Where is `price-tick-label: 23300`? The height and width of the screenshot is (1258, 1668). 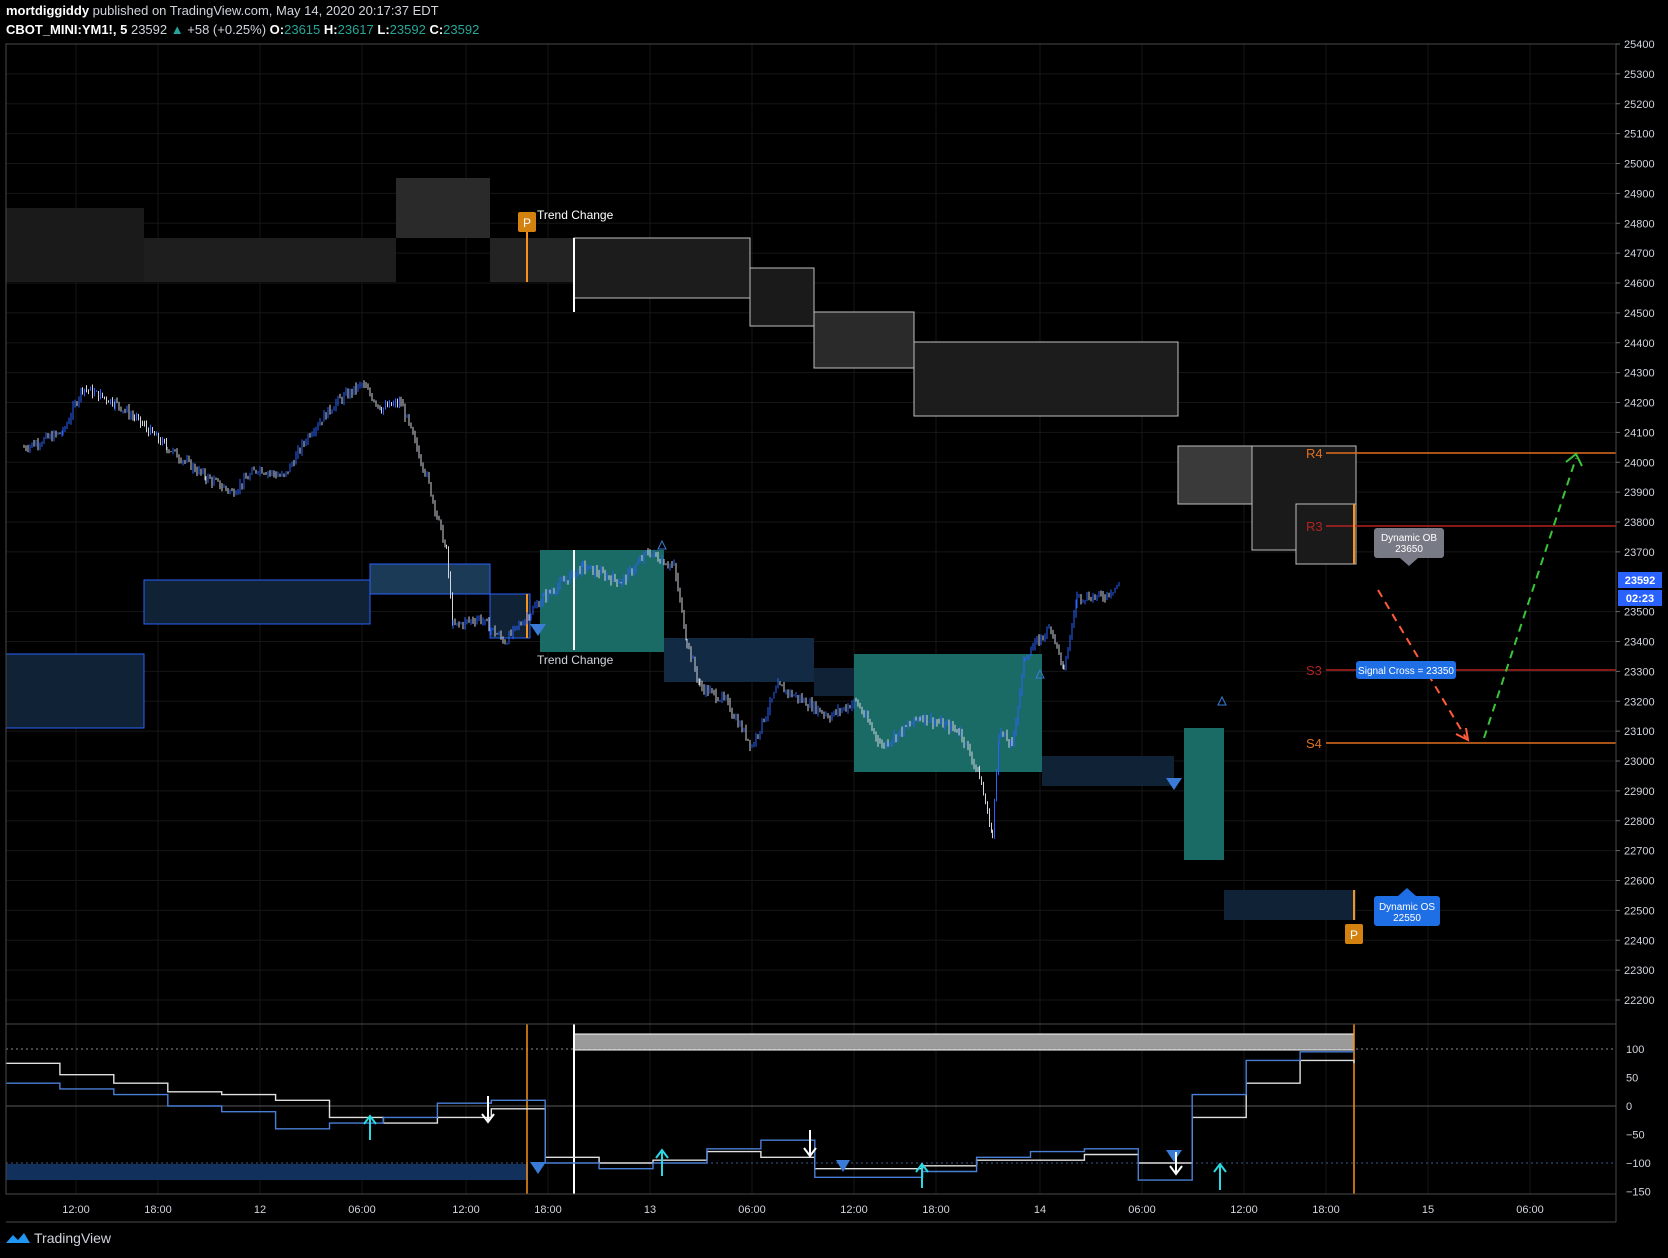
price-tick-label: 23300 is located at coordinates (1639, 672).